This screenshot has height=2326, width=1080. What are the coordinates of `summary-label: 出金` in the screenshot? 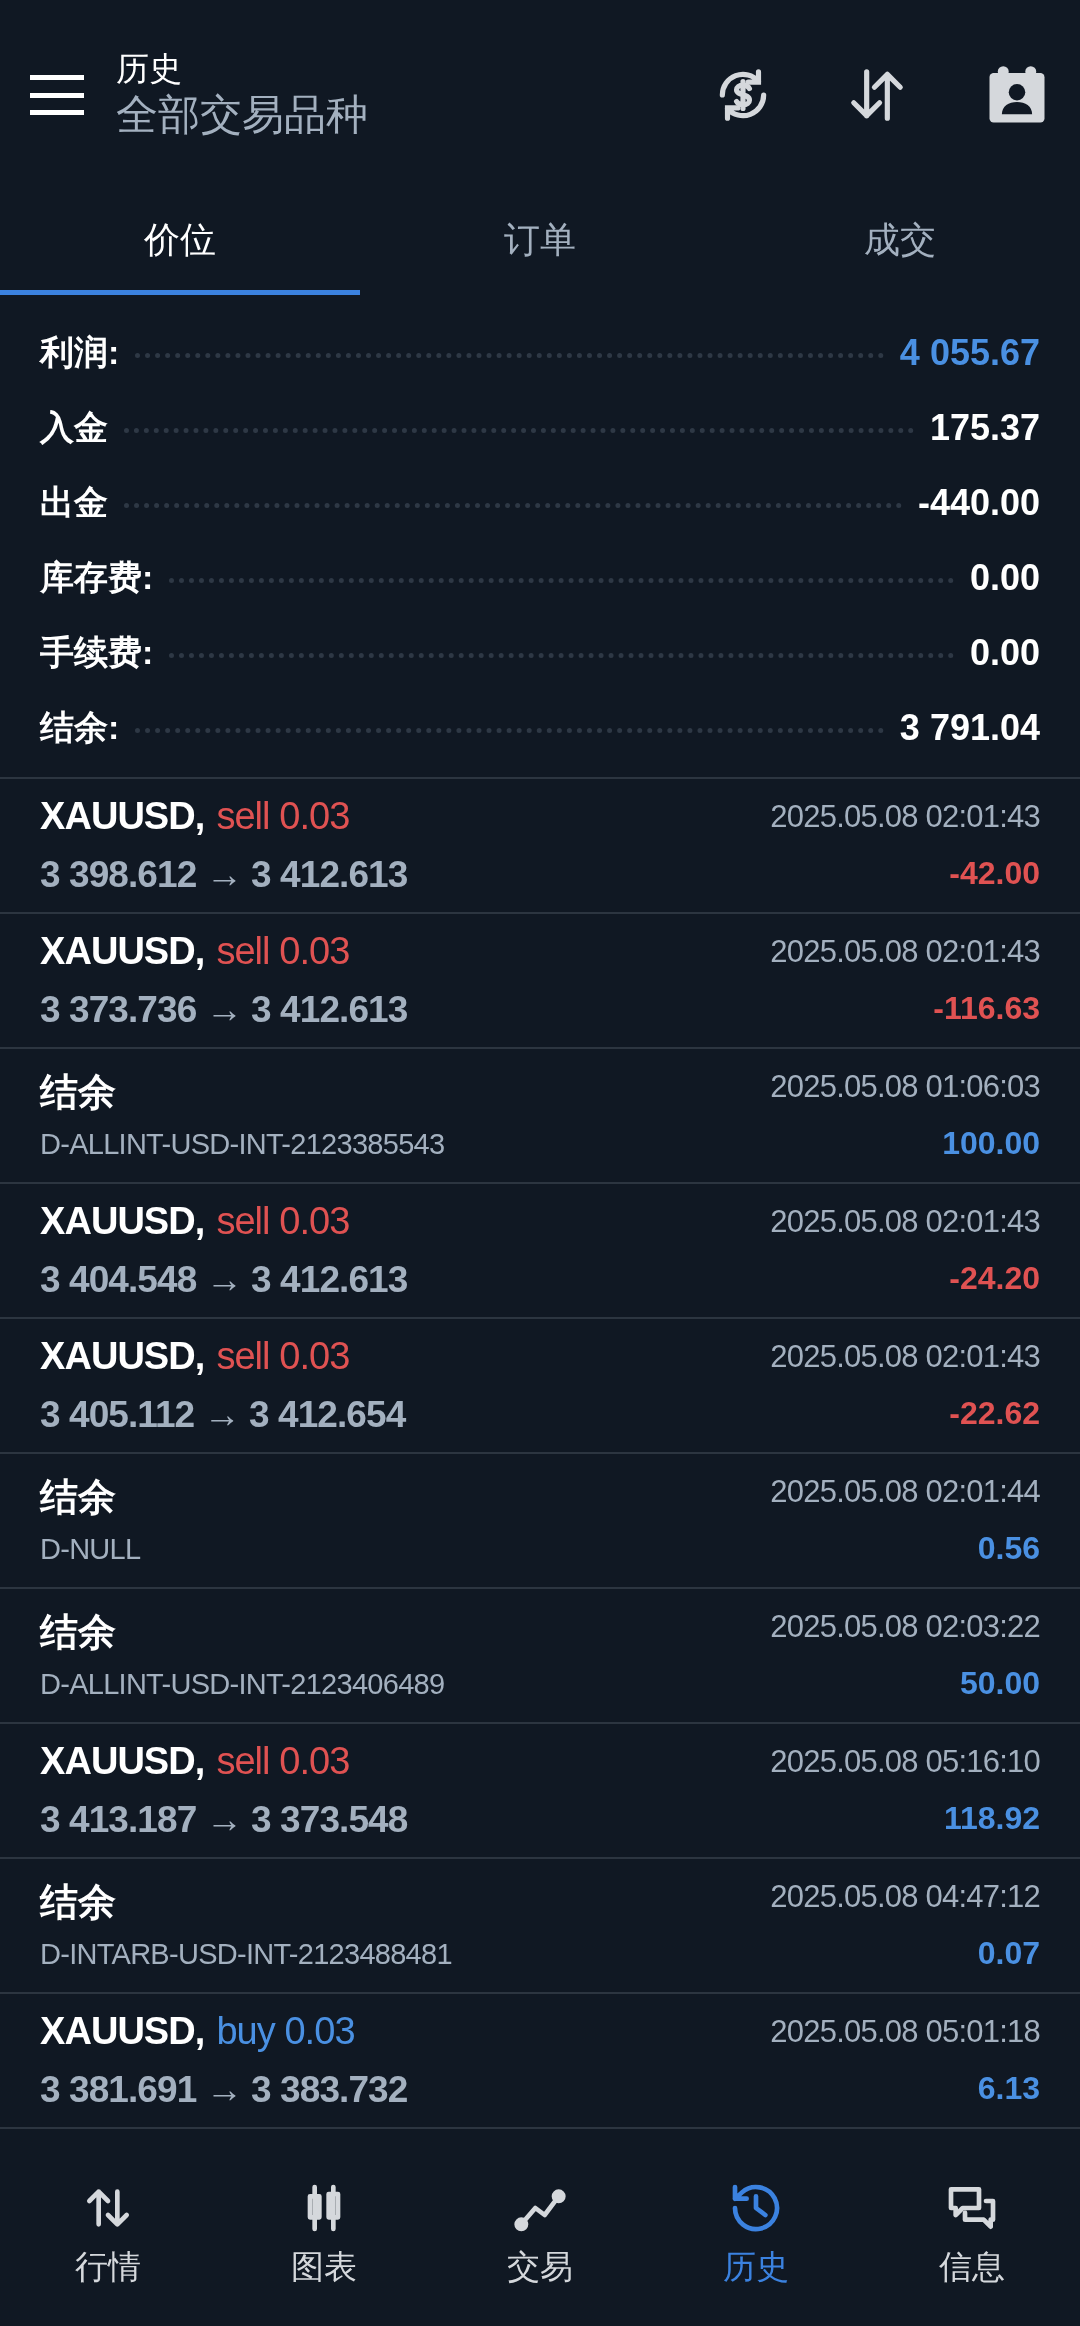 It's located at (74, 502).